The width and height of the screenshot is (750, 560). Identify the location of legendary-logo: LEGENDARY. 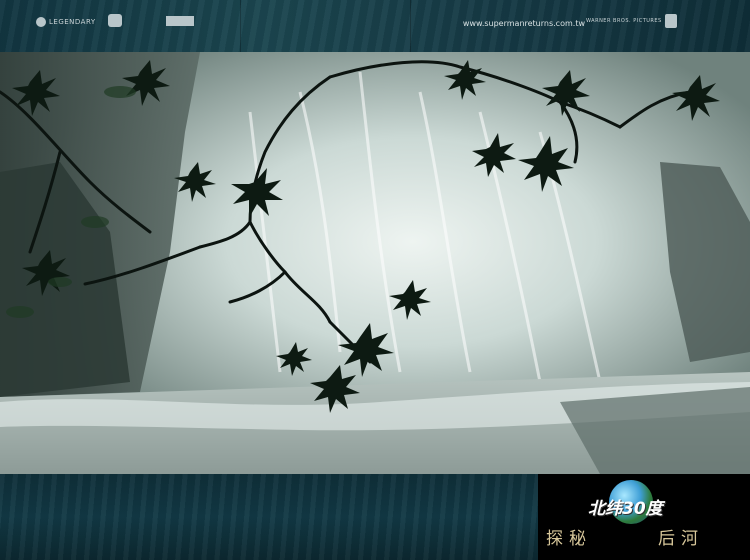
(66, 22).